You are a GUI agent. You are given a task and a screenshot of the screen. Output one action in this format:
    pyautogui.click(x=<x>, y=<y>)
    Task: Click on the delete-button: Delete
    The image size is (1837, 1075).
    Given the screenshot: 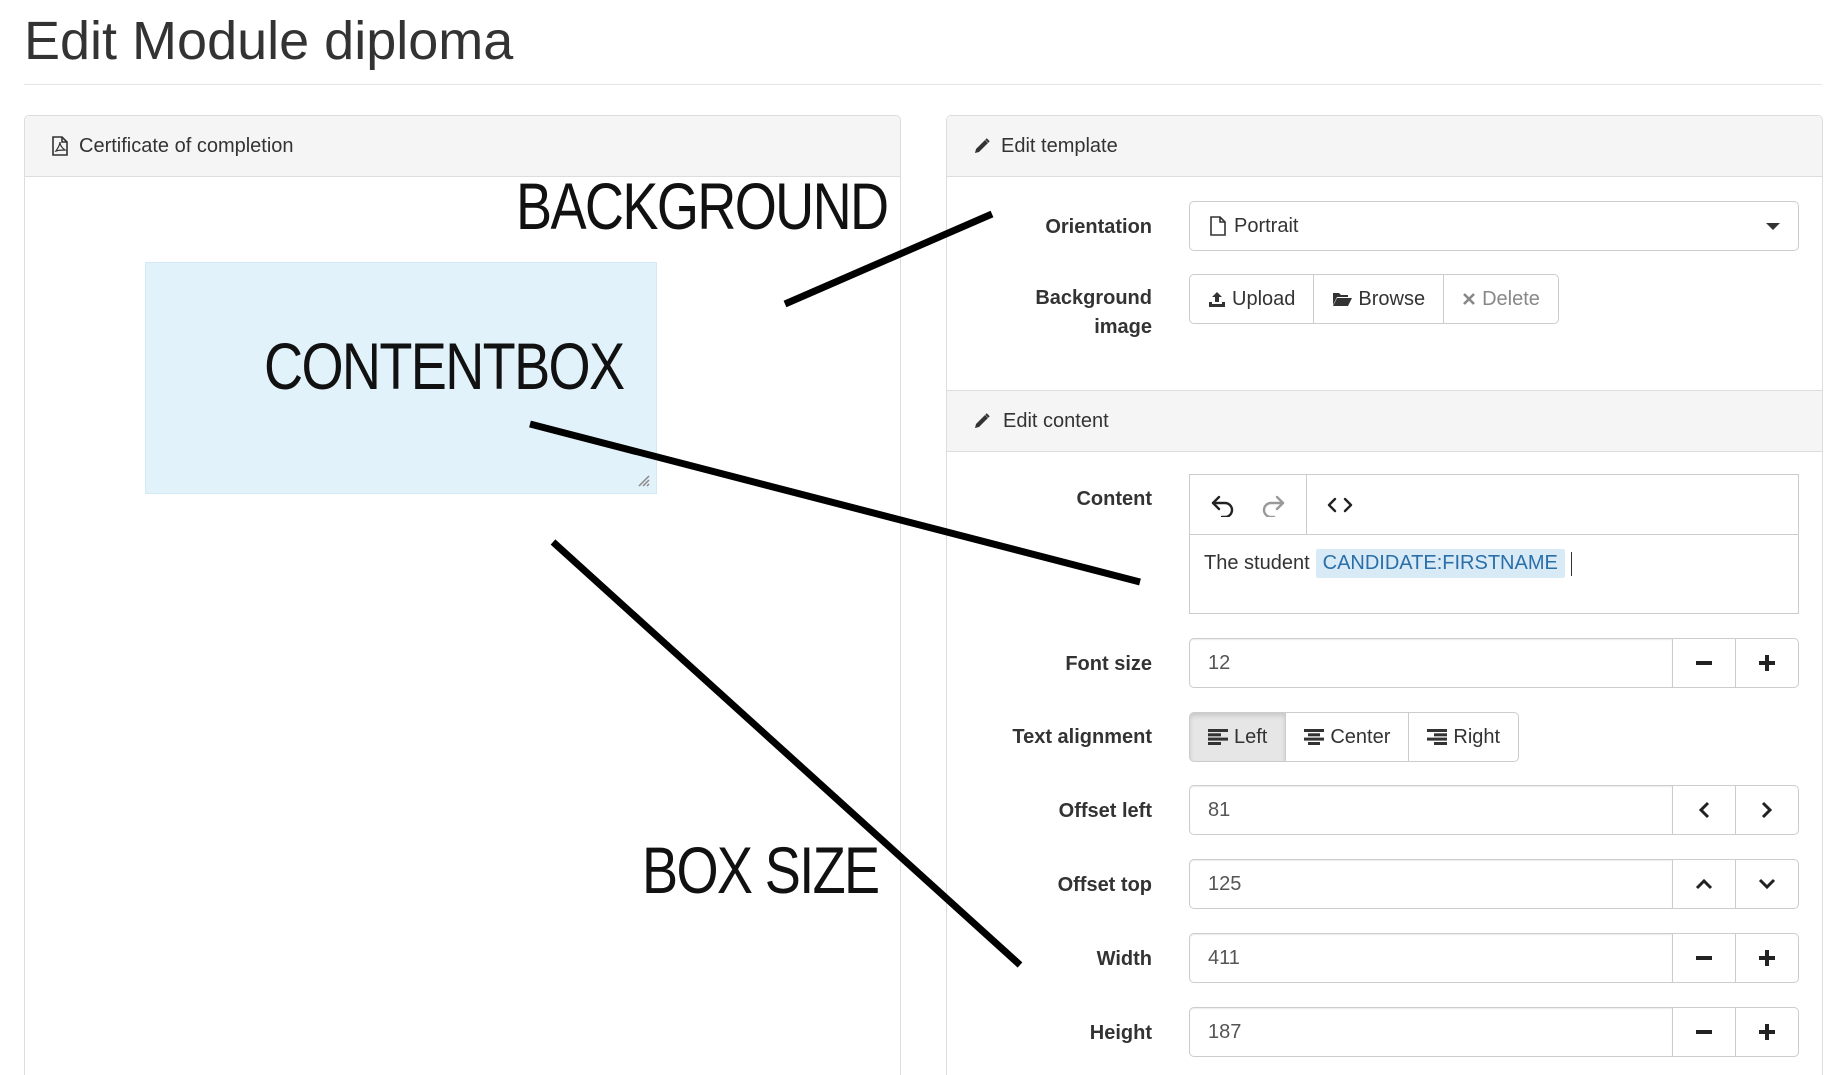 What is the action you would take?
    pyautogui.click(x=1501, y=299)
    